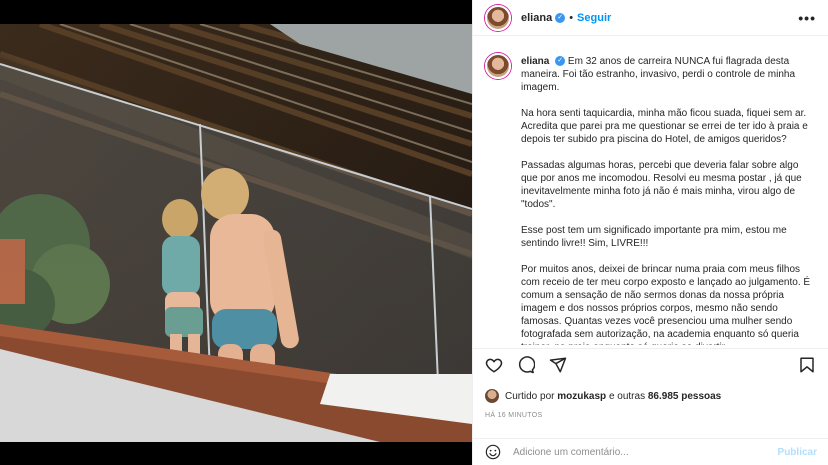 The width and height of the screenshot is (828, 465). Describe the element at coordinates (498, 66) in the screenshot. I see `caption-avatar` at that location.